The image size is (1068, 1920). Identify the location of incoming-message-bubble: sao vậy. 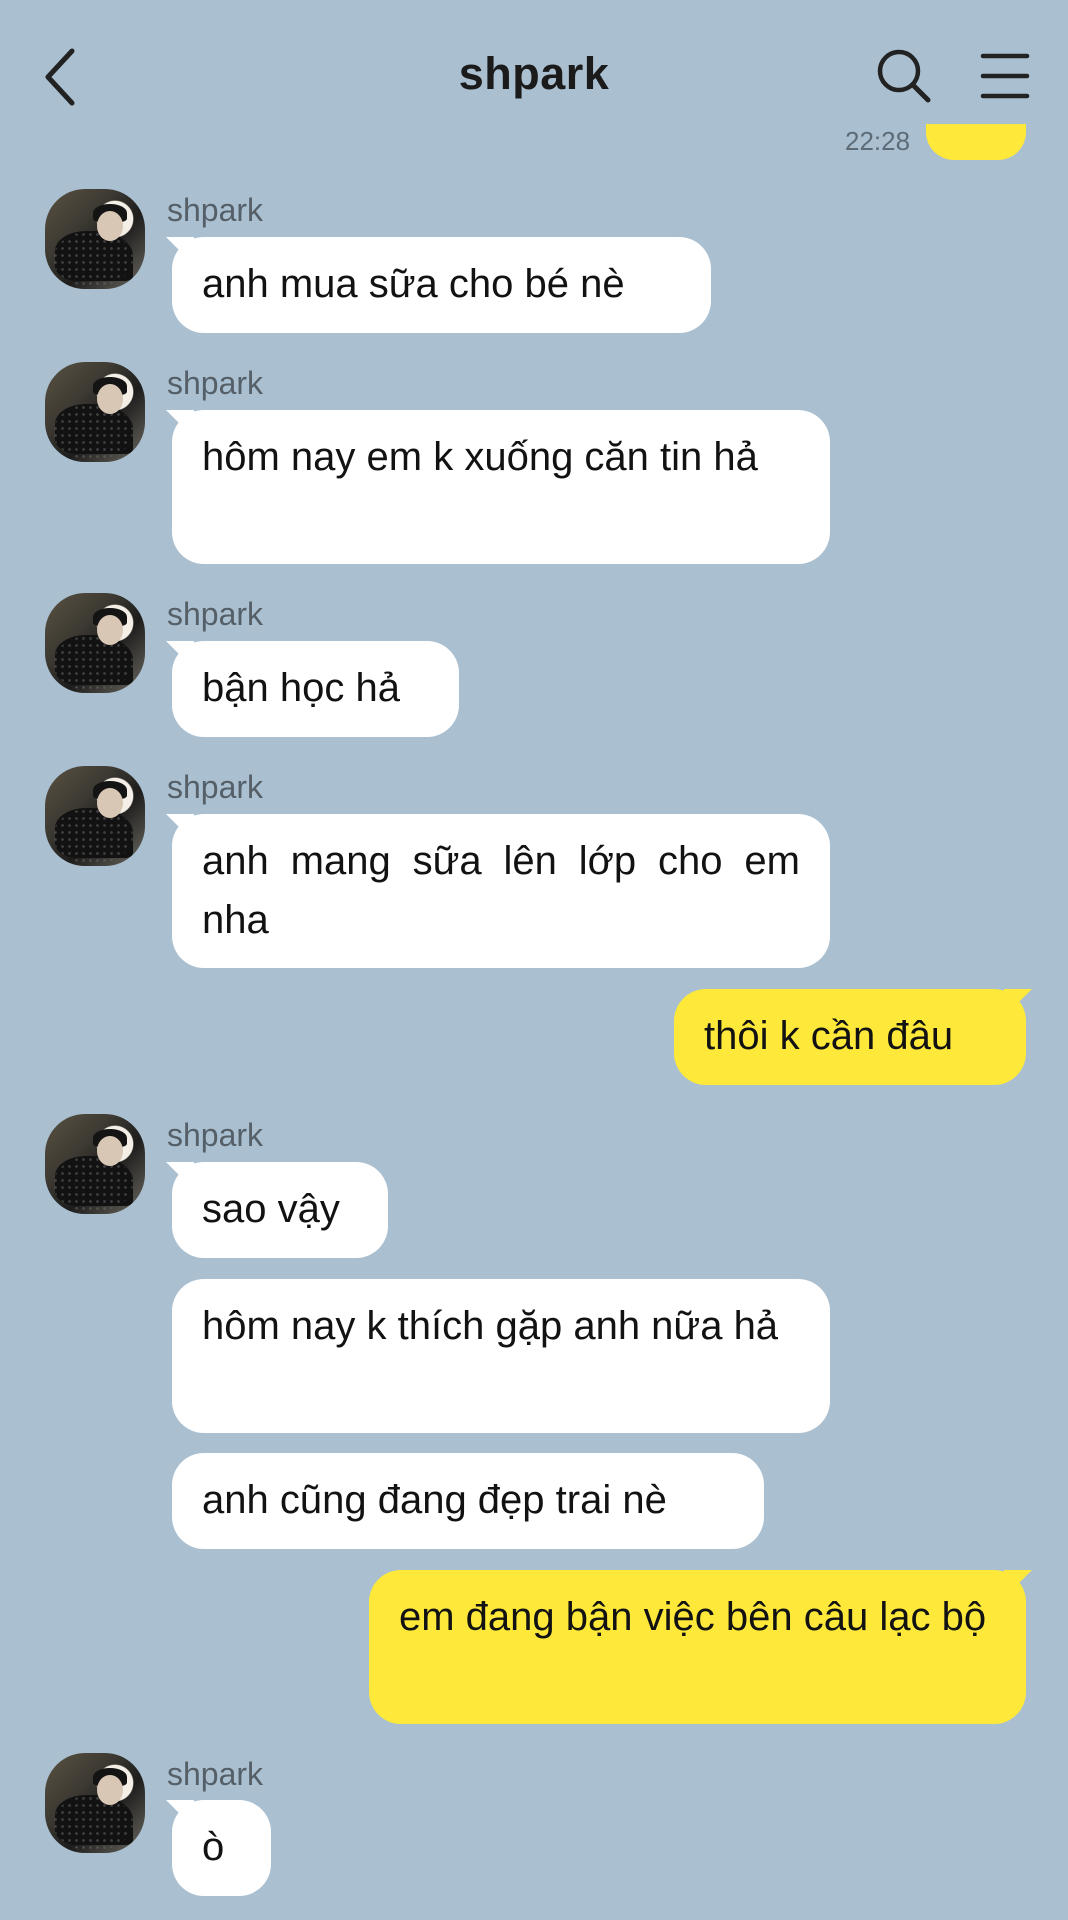
(280, 1210).